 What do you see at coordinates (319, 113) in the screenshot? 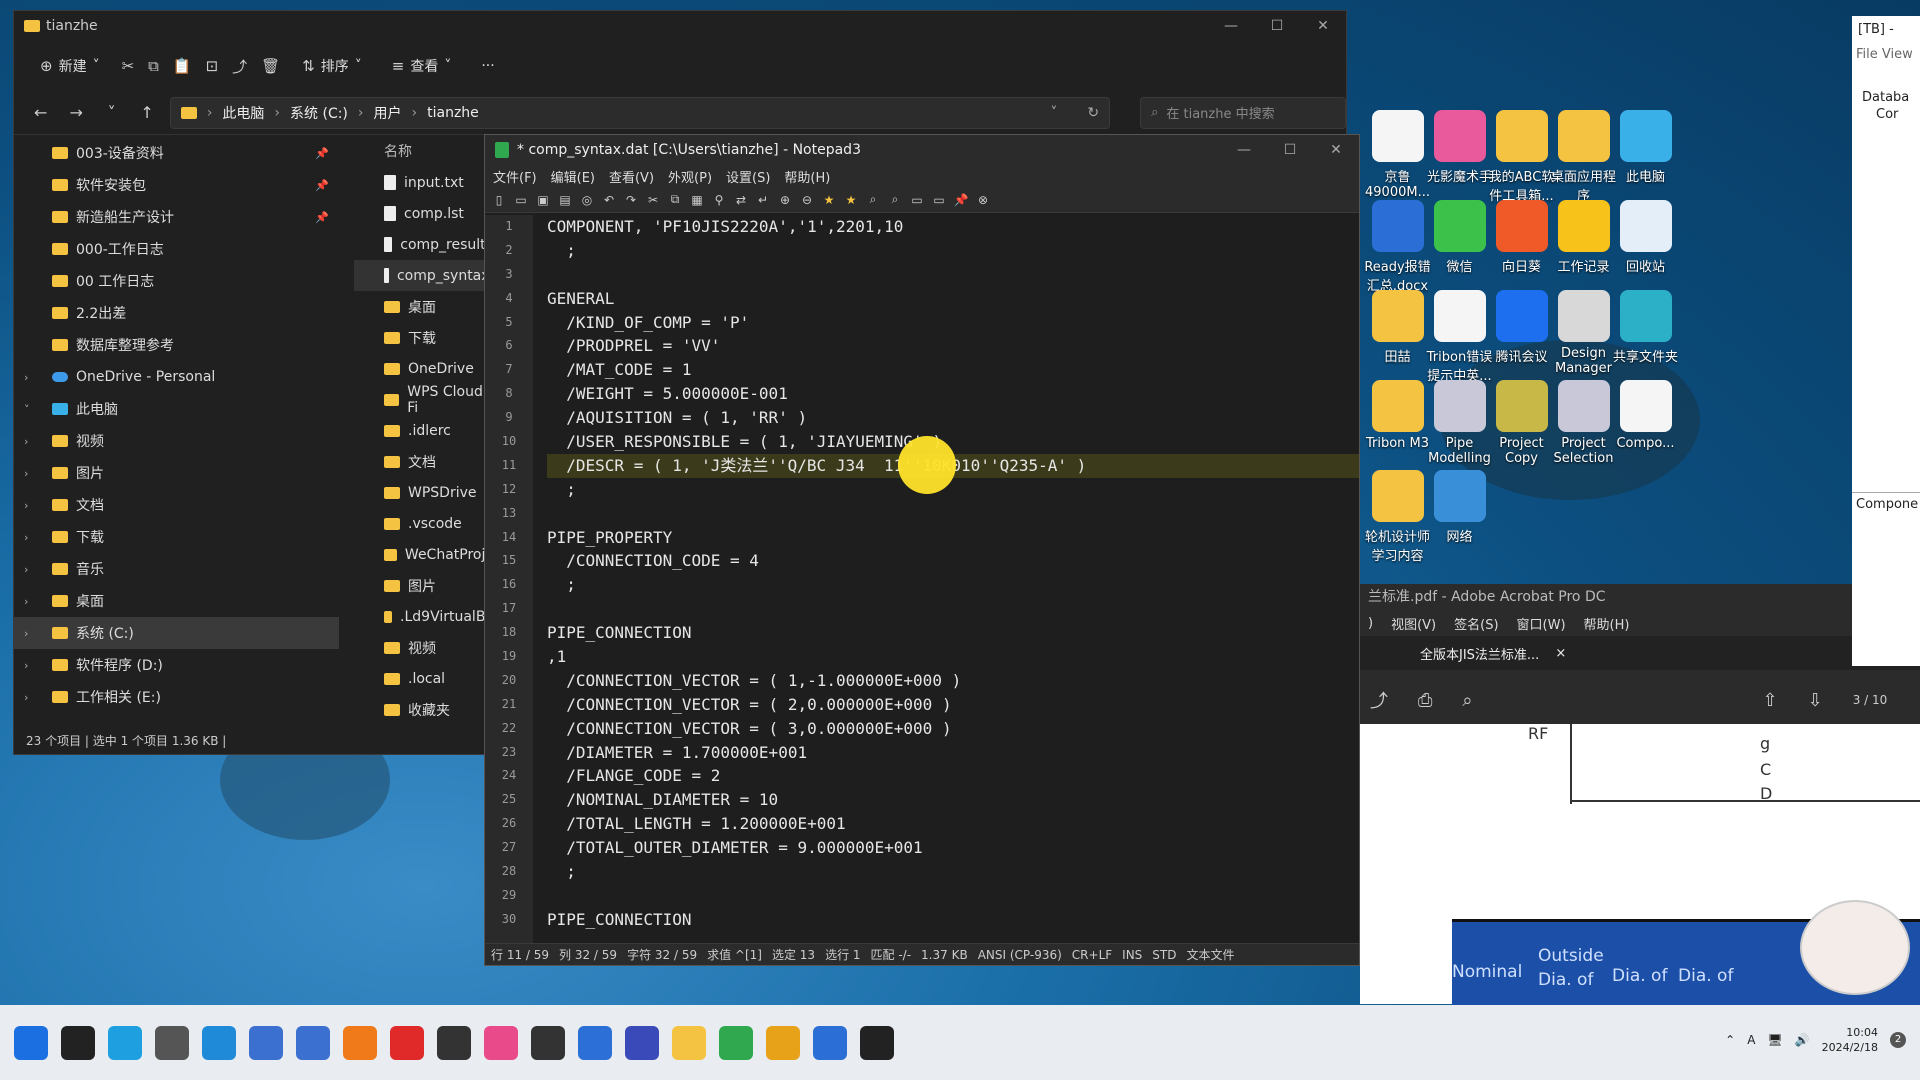
I see `breadcrumb-item: 系统 (C:)` at bounding box center [319, 113].